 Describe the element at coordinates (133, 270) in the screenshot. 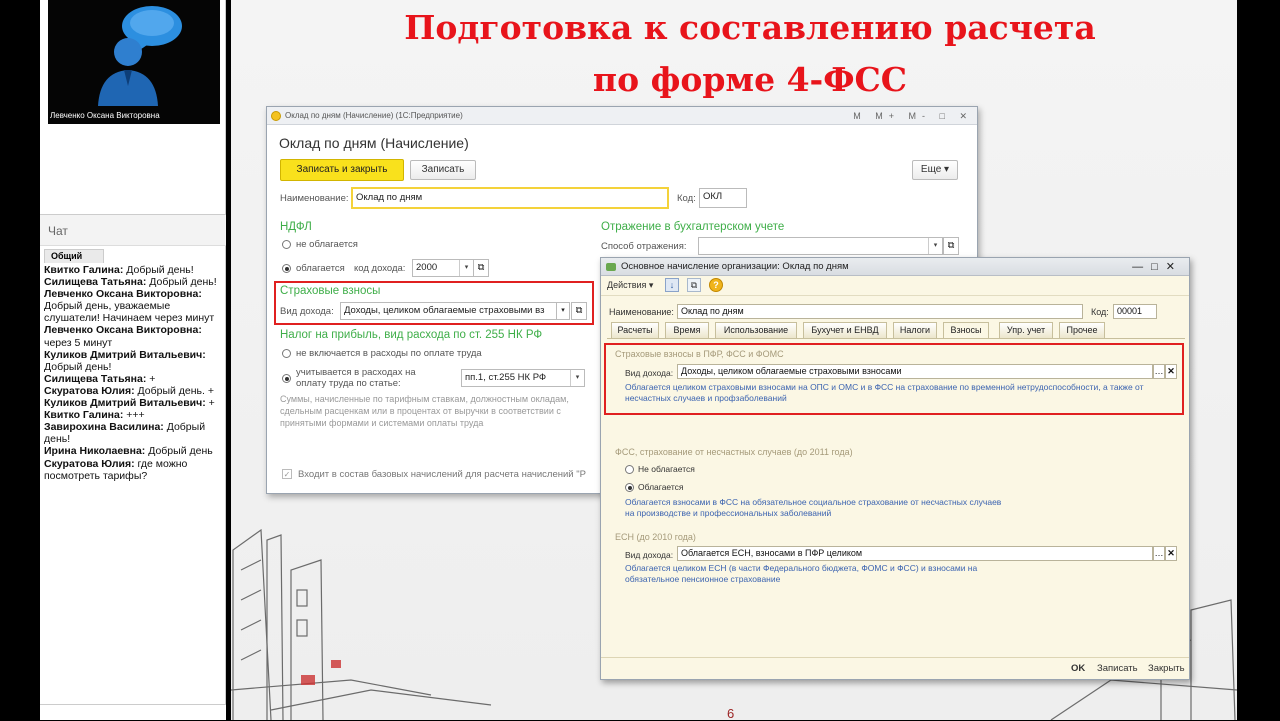

I see `chat-message: Квитко Галина: Добрый день!` at that location.